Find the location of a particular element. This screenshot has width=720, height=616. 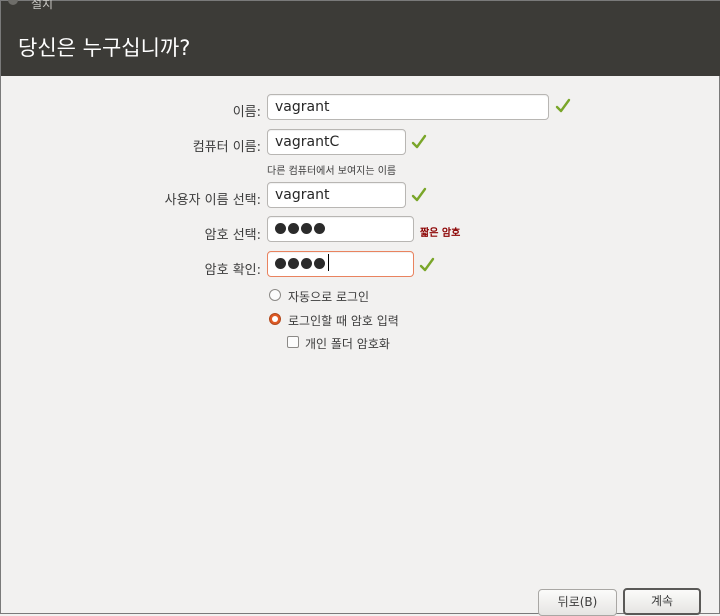

computer-name-valid-check-icon is located at coordinates (419, 141).